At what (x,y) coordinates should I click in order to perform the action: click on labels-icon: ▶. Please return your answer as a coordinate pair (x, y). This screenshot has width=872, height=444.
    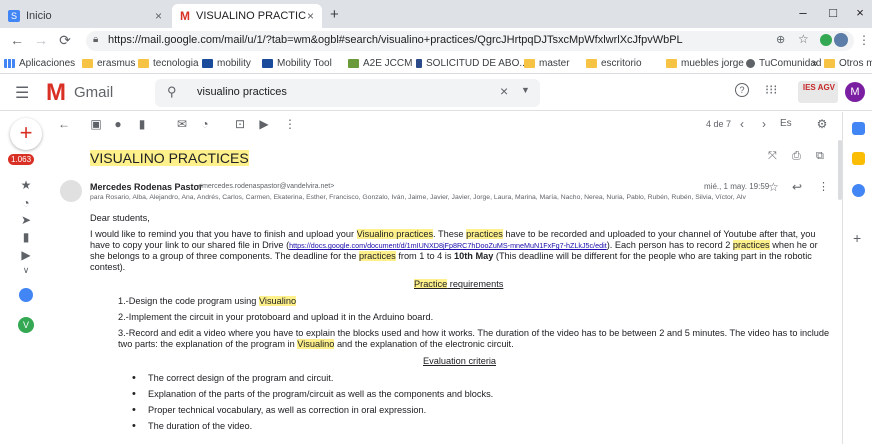
    Looking at the image, I should click on (264, 124).